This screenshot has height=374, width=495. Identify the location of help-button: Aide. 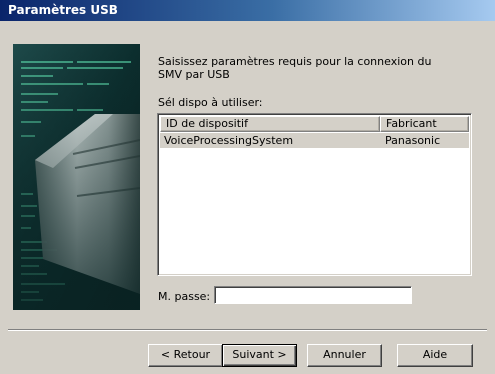
(435, 355).